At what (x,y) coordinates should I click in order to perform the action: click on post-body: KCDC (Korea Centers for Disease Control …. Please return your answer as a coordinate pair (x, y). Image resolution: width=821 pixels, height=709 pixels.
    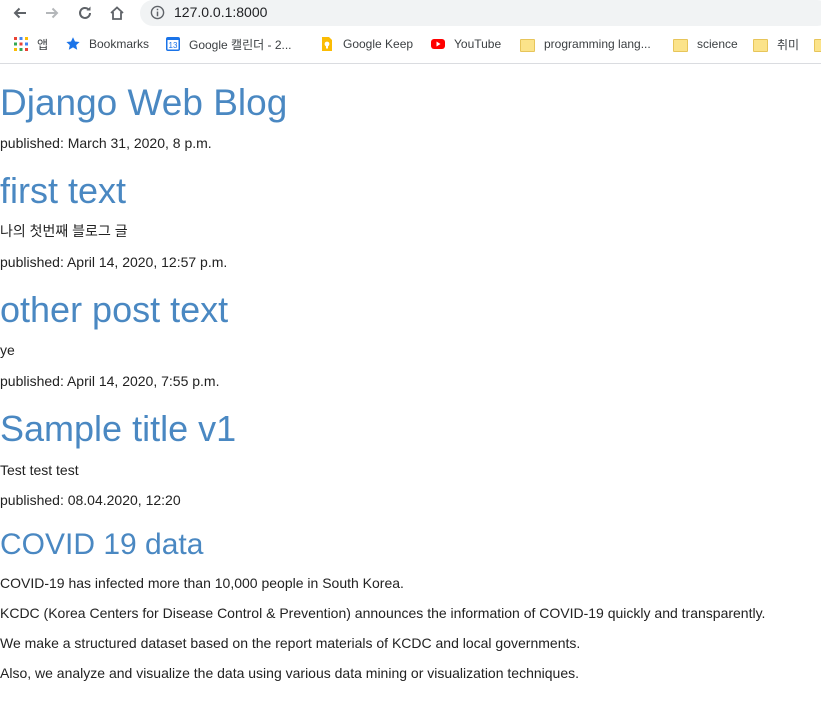
    Looking at the image, I should click on (383, 613).